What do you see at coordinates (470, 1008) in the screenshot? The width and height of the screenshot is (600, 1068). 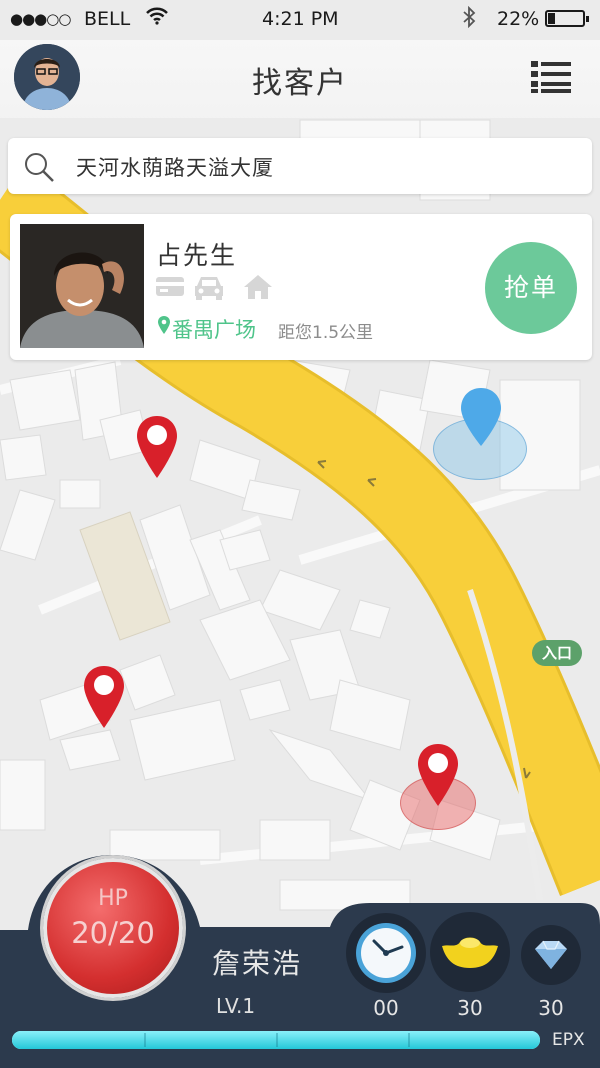 I see `gold-value: 30` at bounding box center [470, 1008].